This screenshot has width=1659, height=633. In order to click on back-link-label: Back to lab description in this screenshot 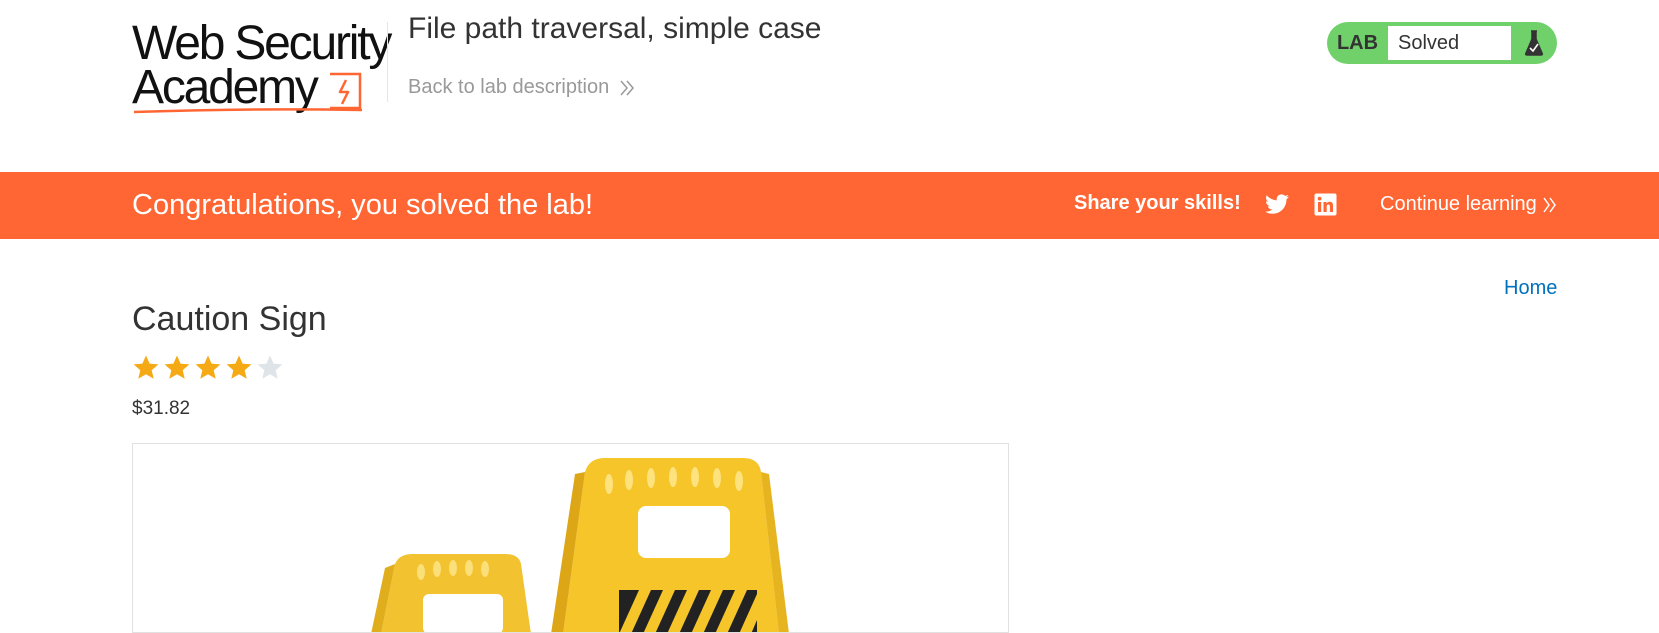, I will do `click(509, 87)`.